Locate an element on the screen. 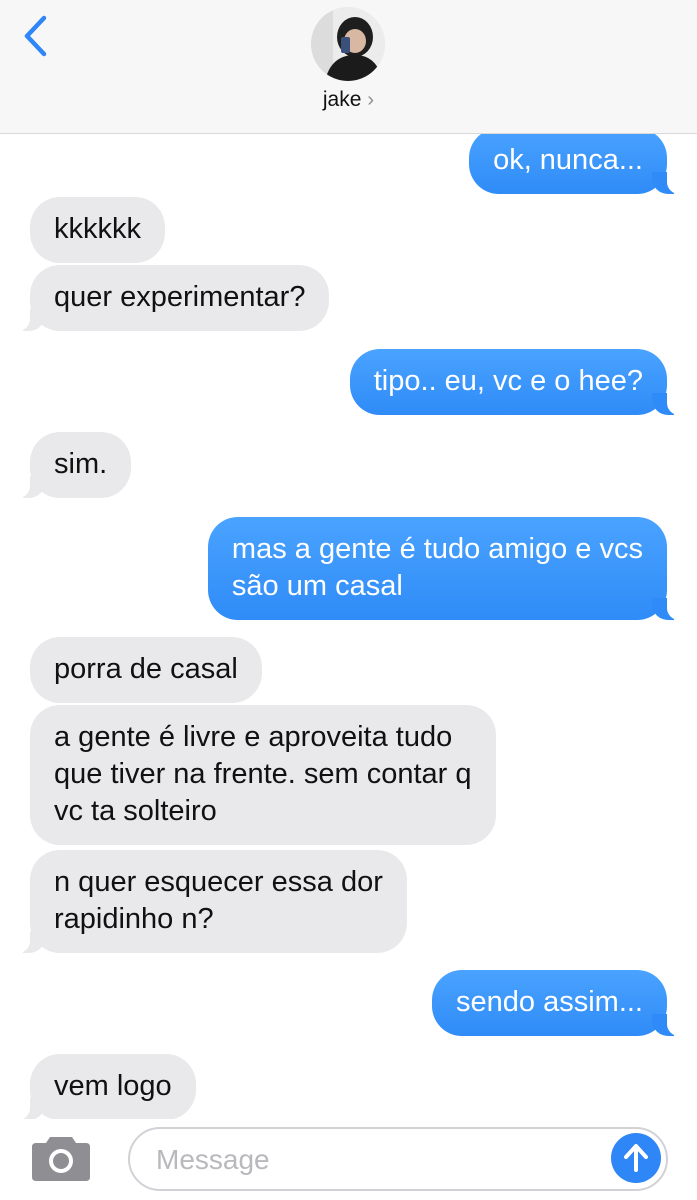  contact-photo is located at coordinates (348, 44).